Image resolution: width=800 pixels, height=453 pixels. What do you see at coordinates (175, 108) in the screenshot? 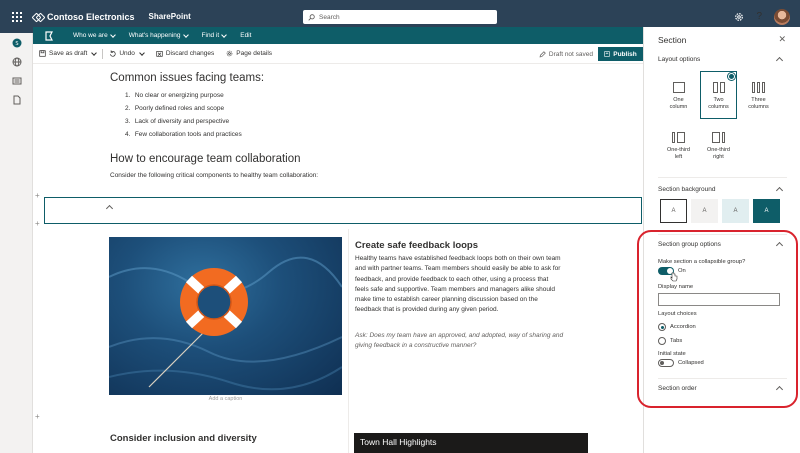
I see `list-item: 2. Poorly defined roles and scope` at bounding box center [175, 108].